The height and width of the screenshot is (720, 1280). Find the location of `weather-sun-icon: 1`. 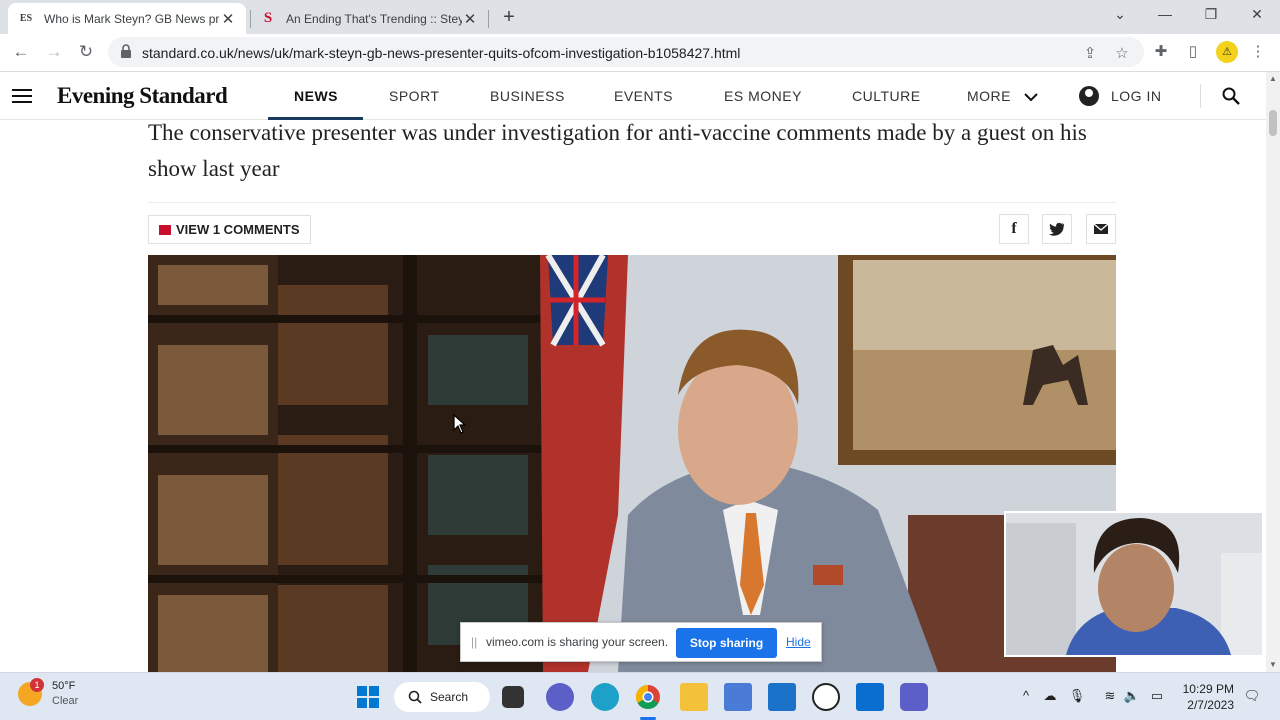

weather-sun-icon: 1 is located at coordinates (31, 692).